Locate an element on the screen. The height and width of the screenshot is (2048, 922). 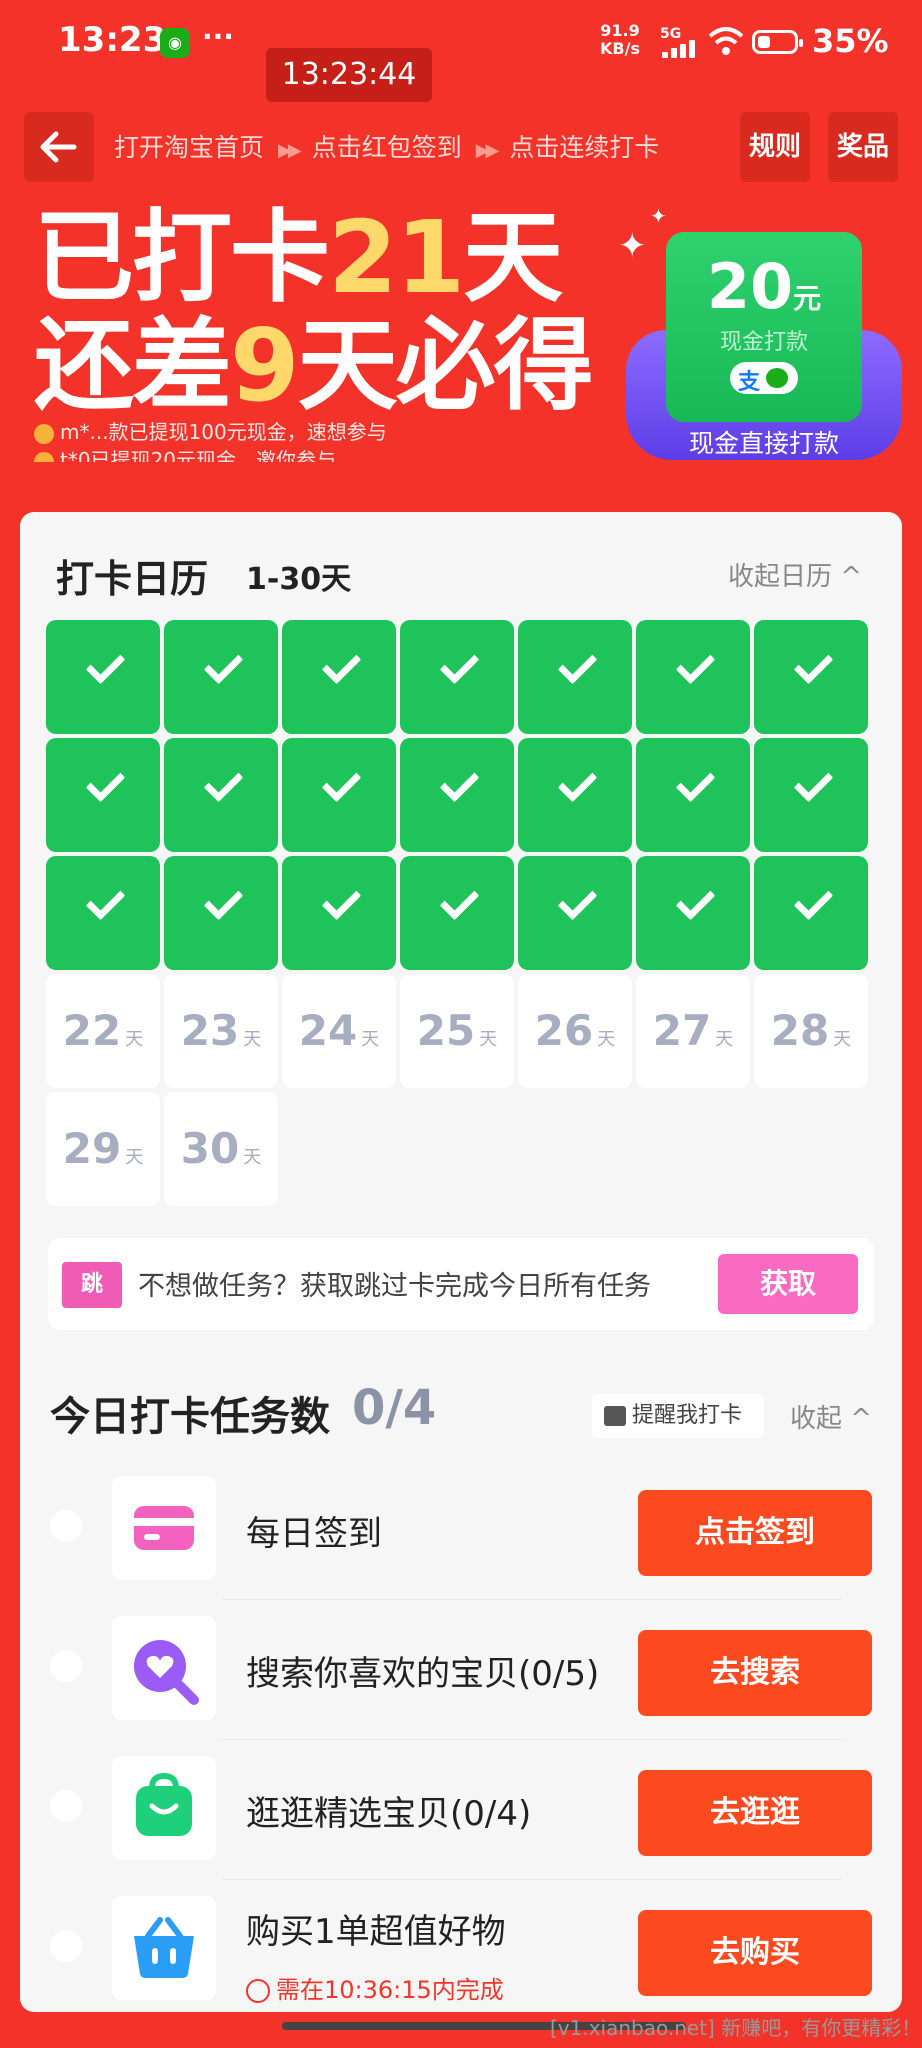
remind-button: 提醒我打卡 is located at coordinates (678, 1416).